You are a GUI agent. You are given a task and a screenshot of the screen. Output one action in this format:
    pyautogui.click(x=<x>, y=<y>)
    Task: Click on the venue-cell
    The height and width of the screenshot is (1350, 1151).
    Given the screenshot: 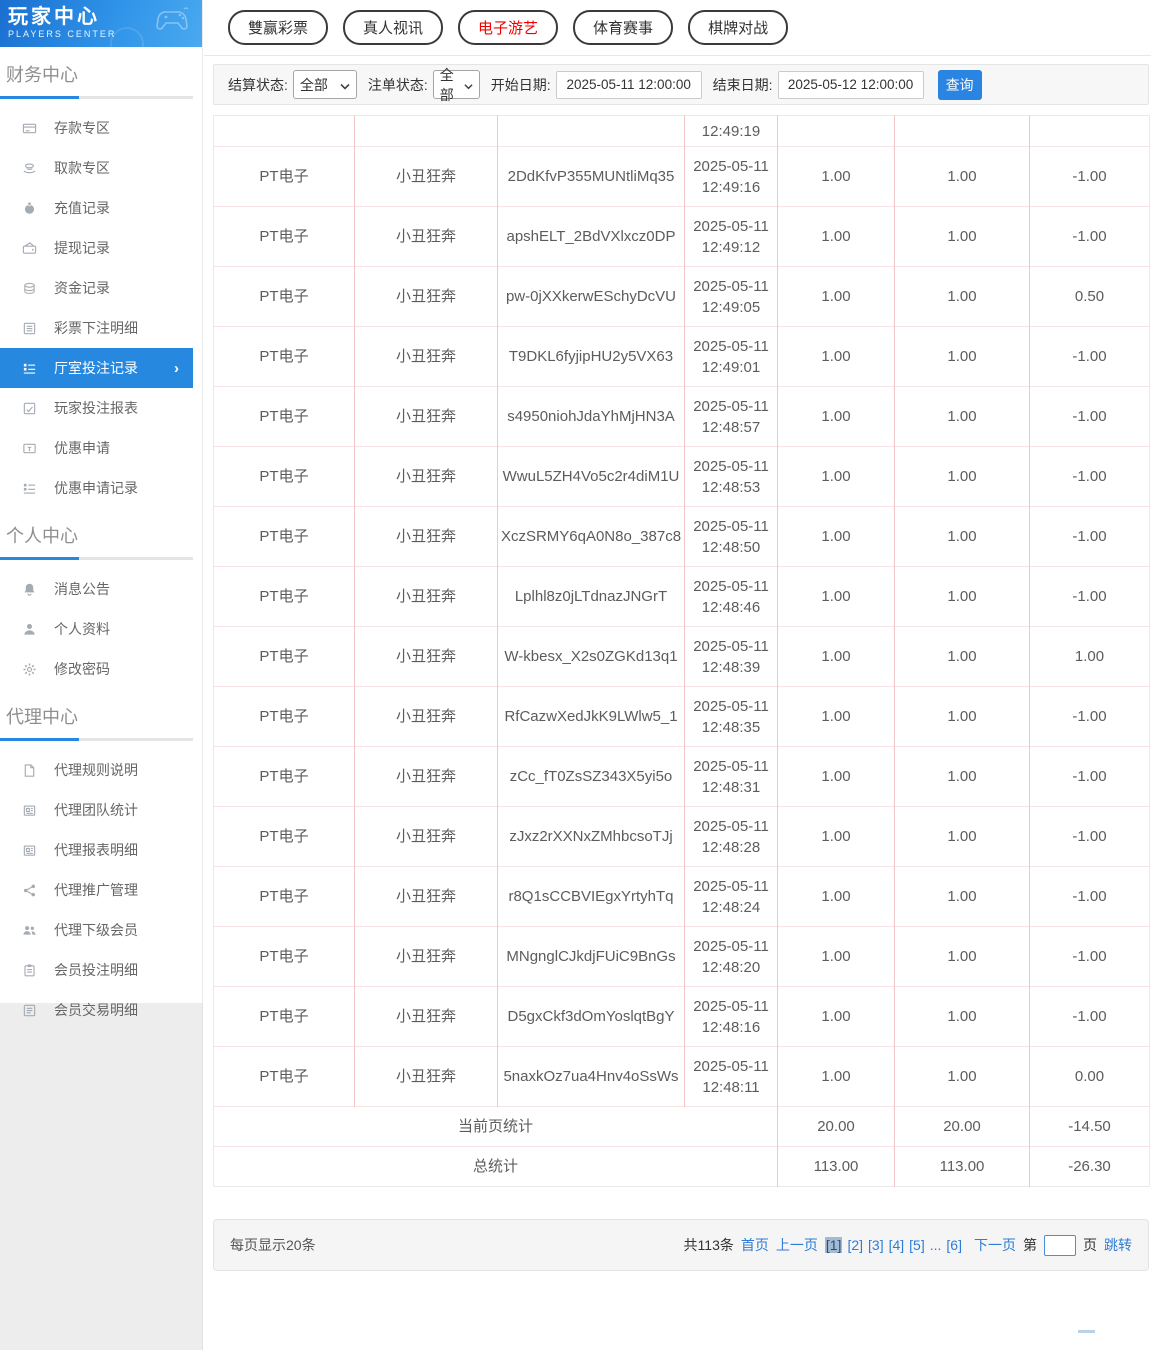 What is the action you would take?
    pyautogui.click(x=284, y=131)
    